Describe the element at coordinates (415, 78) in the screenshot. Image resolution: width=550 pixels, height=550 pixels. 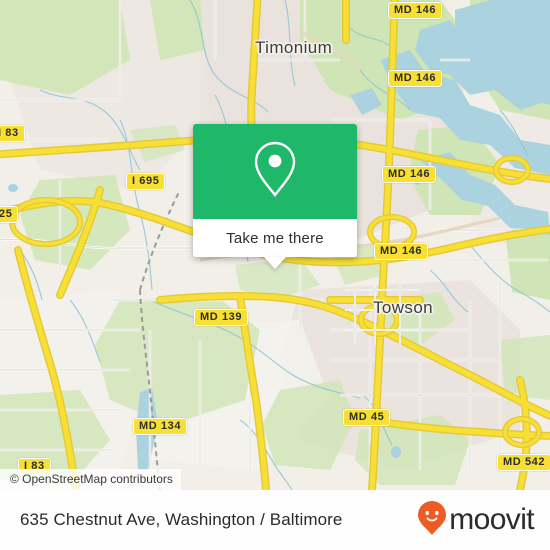
I see `road-shield-md146-b: MD 146` at that location.